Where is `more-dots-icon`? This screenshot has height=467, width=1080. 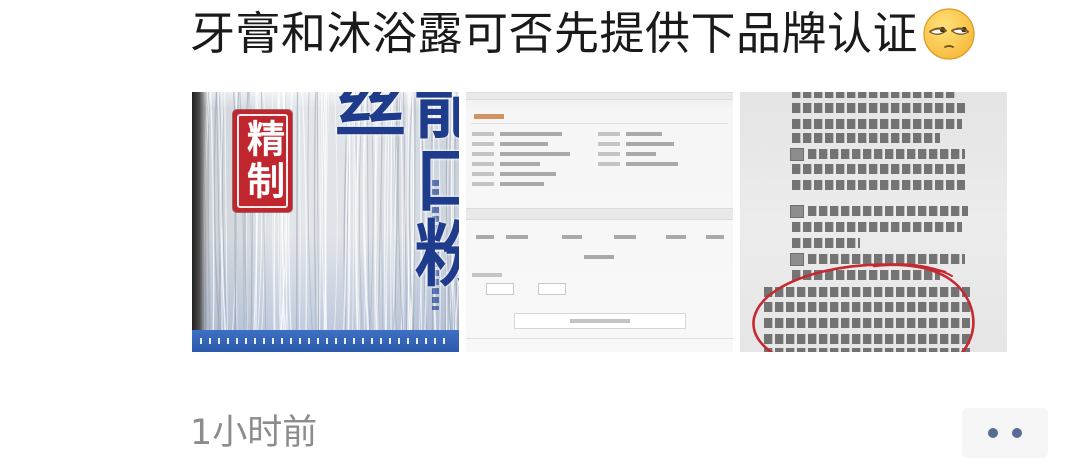 more-dots-icon is located at coordinates (1005, 433).